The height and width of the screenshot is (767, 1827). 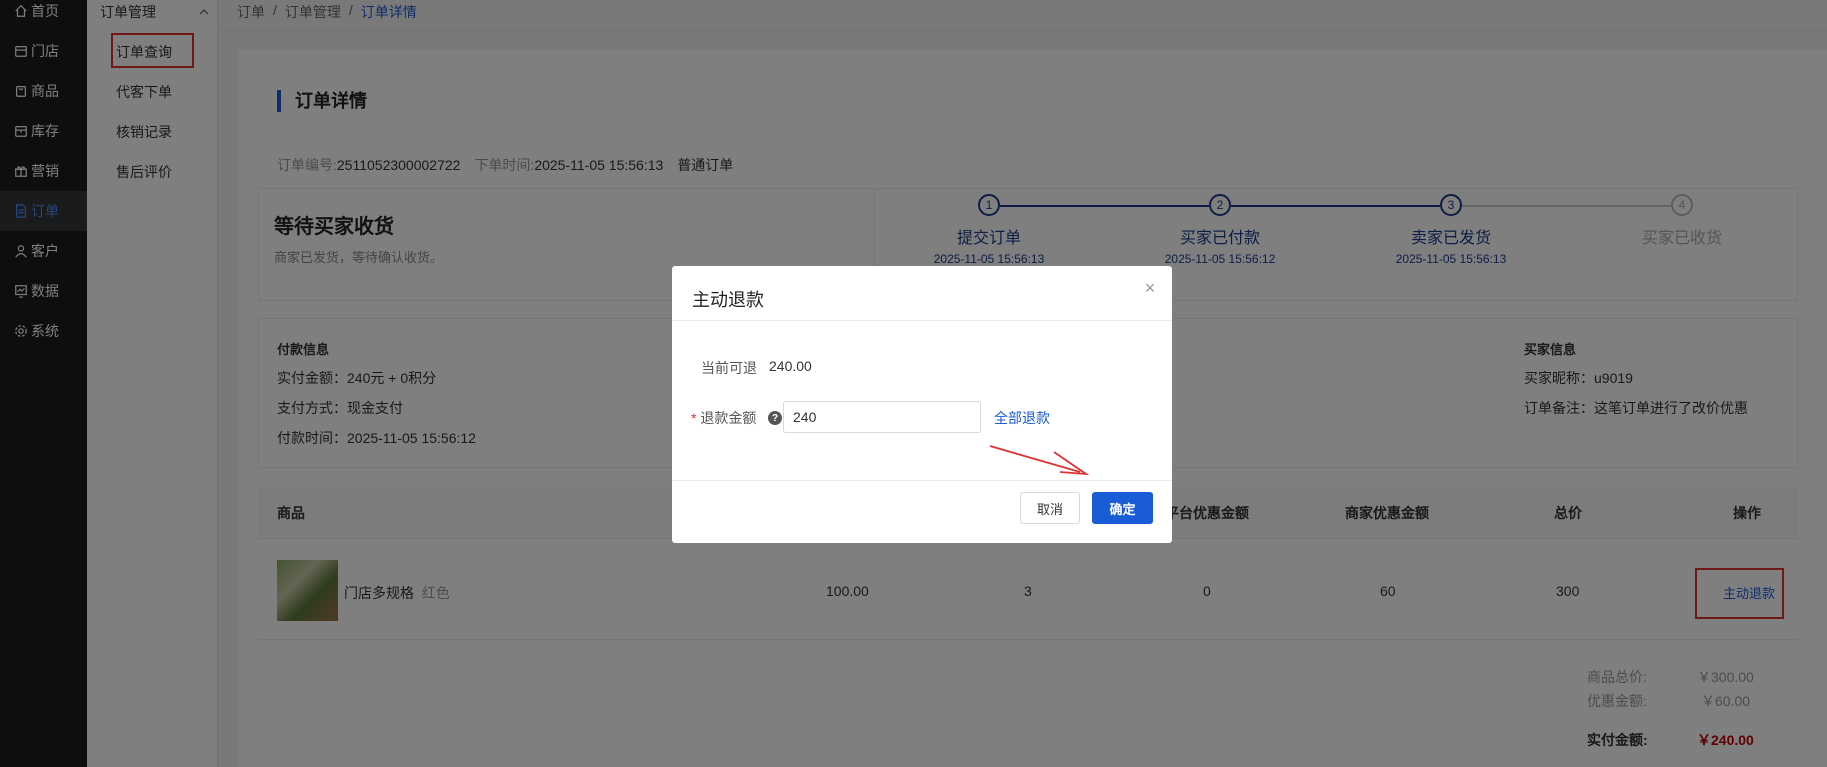 What do you see at coordinates (729, 368) in the screenshot?
I see `refundable-label: 当前可退` at bounding box center [729, 368].